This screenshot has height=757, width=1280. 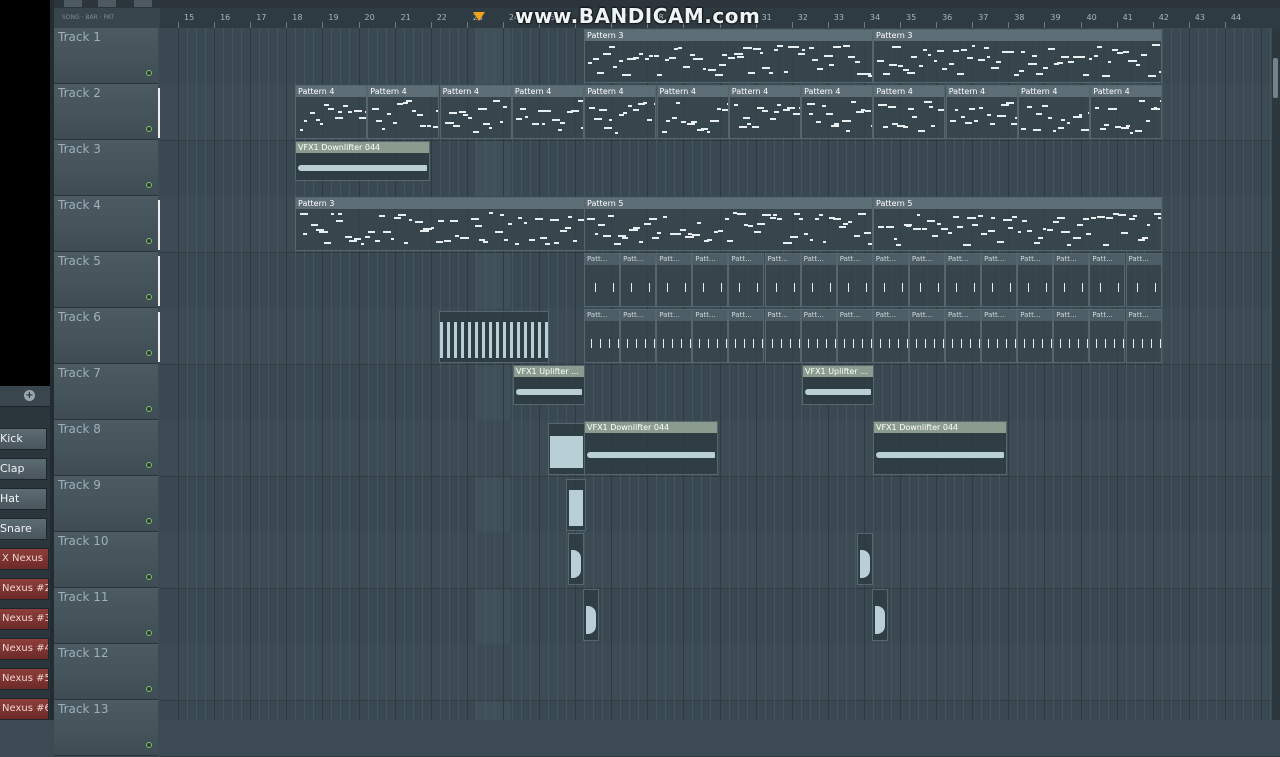 What do you see at coordinates (1276, 374) in the screenshot?
I see `vertical-scrollbar` at bounding box center [1276, 374].